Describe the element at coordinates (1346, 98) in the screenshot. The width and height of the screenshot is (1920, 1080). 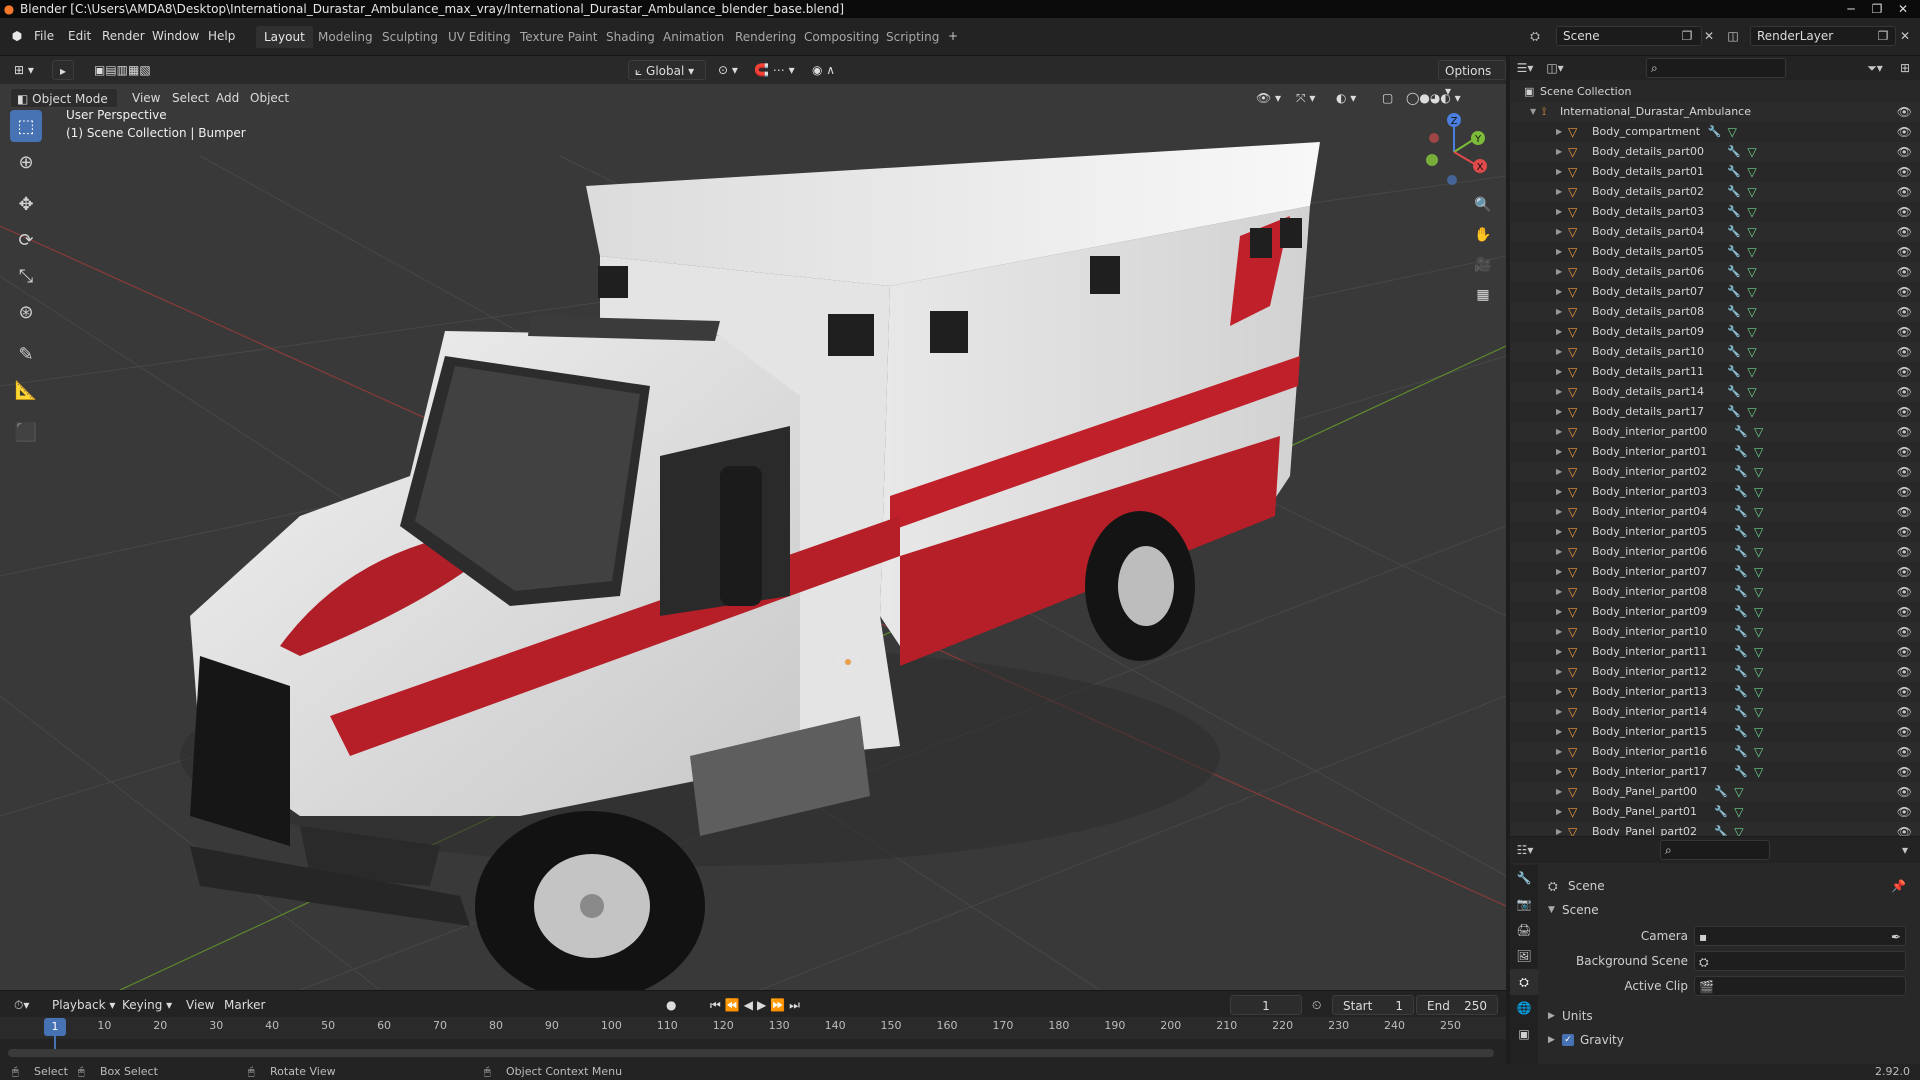
I see `overlays-icon: ◐ ▾` at that location.